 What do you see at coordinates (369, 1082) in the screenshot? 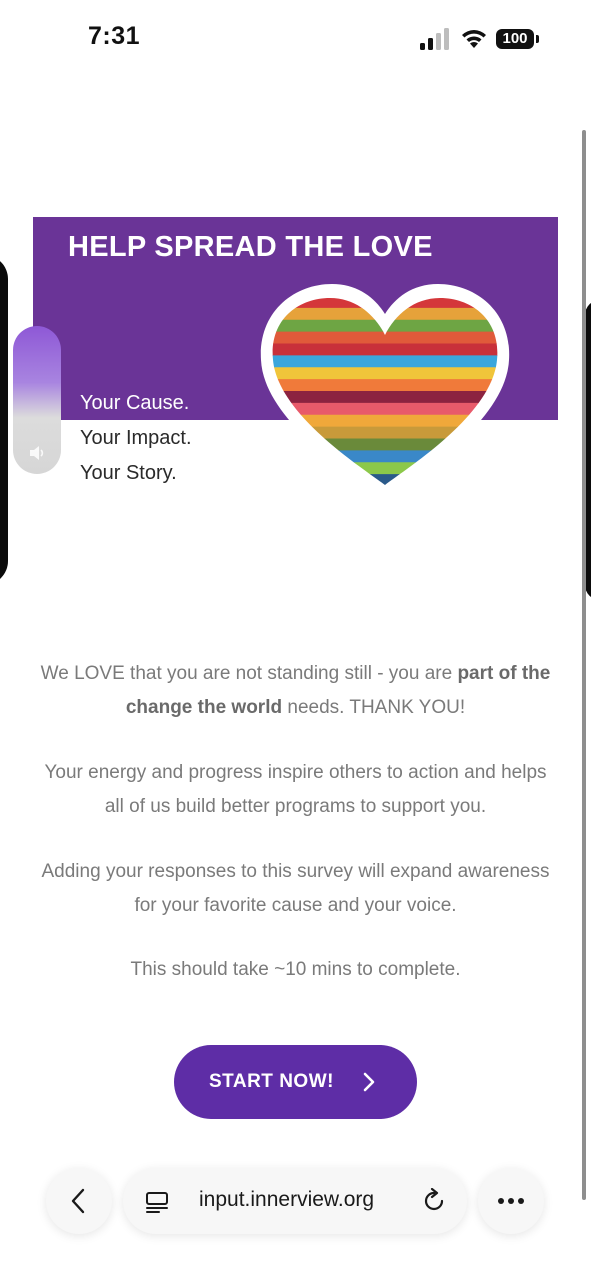
I see `chevron-right-icon` at bounding box center [369, 1082].